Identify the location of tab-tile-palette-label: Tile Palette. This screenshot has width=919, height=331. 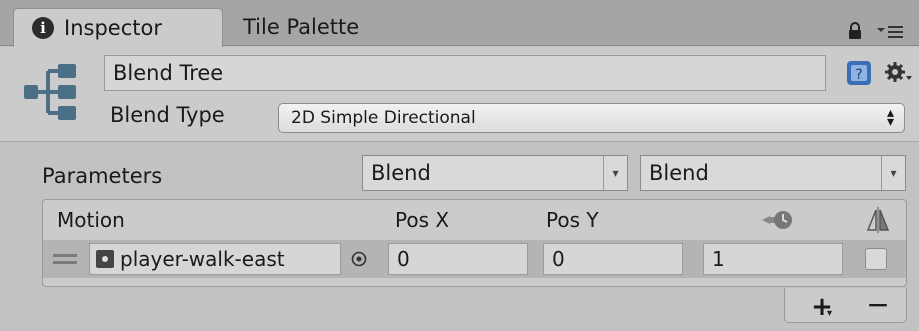
(301, 27).